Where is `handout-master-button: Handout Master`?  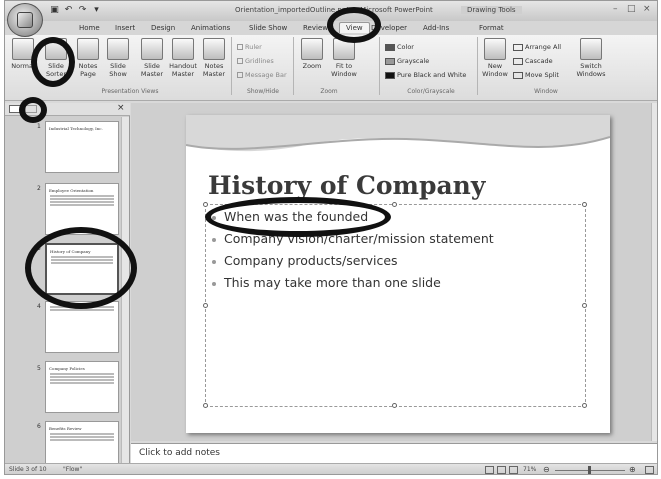
handout-master-button: Handout Master is located at coordinates (183, 58).